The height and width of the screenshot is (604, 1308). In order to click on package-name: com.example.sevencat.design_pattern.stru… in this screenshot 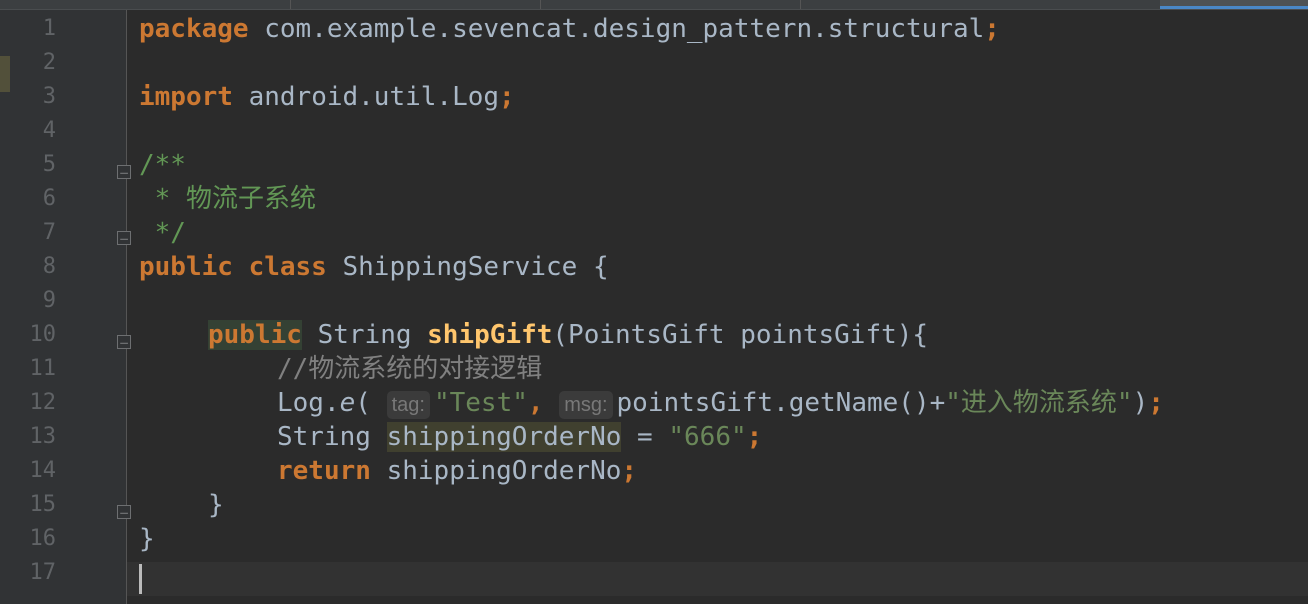, I will do `click(616, 29)`.